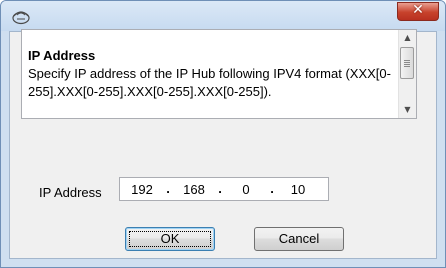  I want to click on ok-button-label: OK, so click(170, 238).